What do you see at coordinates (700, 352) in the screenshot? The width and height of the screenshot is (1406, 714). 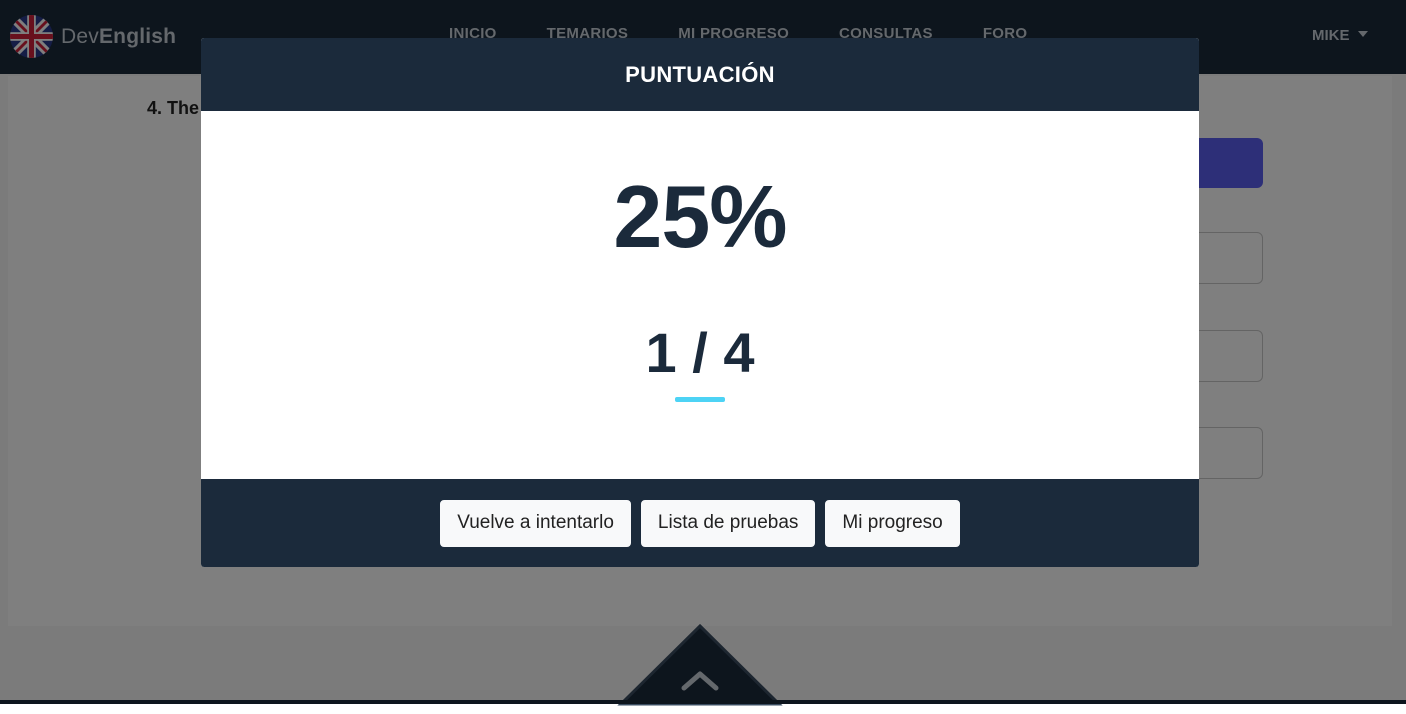 I see `score-fraction: 1 / 4` at bounding box center [700, 352].